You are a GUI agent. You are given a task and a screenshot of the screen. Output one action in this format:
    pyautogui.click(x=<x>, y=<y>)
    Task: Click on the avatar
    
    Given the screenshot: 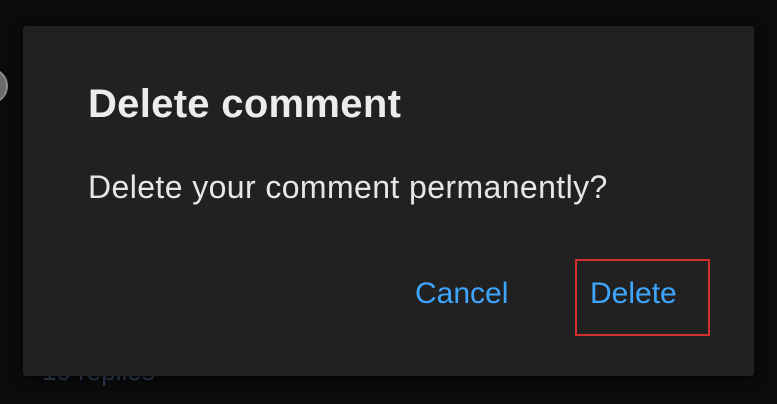 What is the action you would take?
    pyautogui.click(x=4, y=86)
    